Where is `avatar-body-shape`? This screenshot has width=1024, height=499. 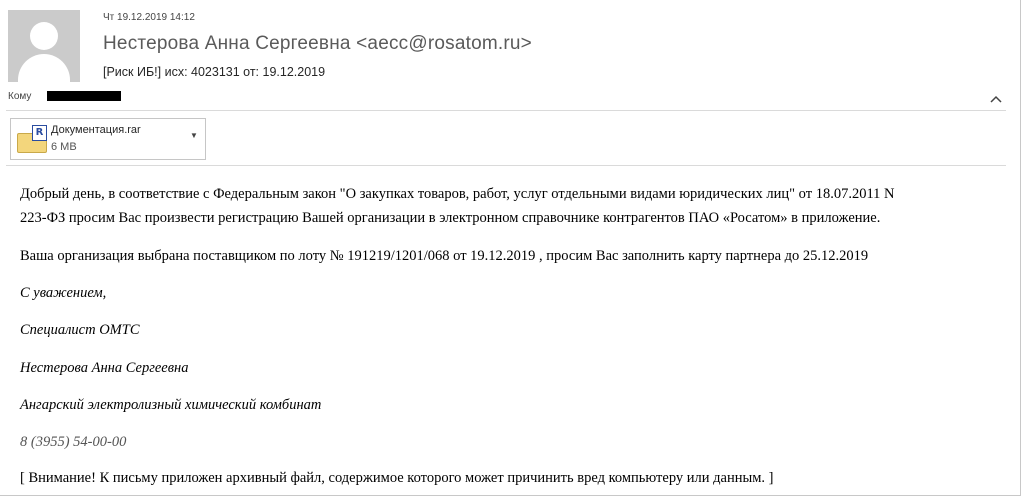 avatar-body-shape is located at coordinates (44, 68).